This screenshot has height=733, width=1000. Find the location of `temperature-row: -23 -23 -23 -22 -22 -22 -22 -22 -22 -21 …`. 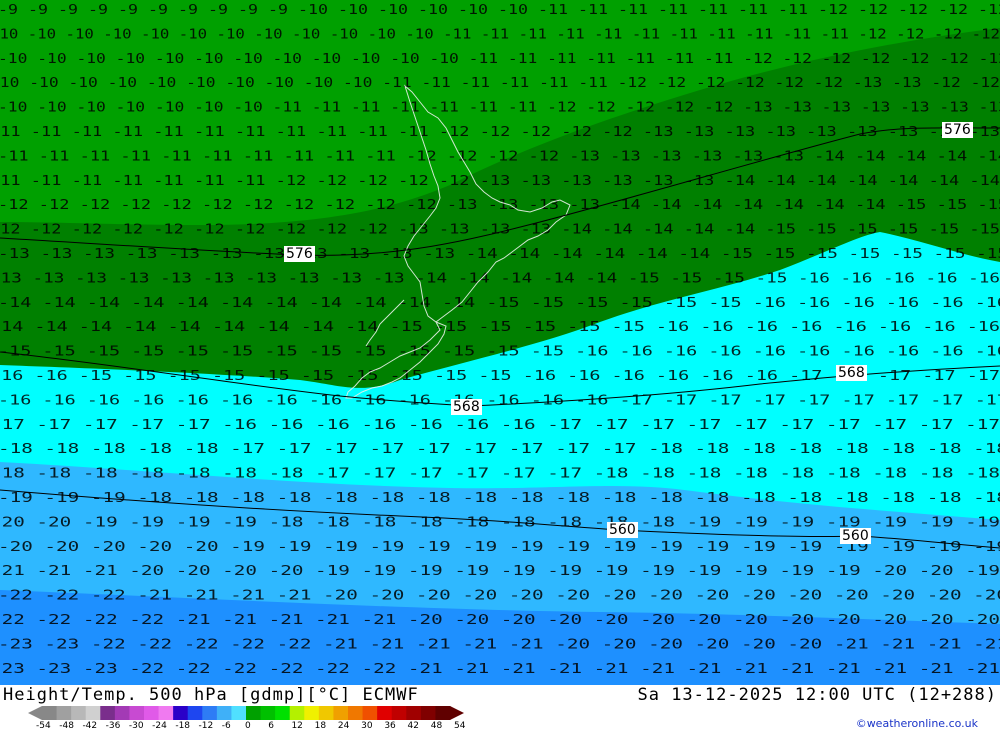

temperature-row: -23 -23 -23 -22 -22 -22 -22 -22 -22 -21 … is located at coordinates (500, 669).